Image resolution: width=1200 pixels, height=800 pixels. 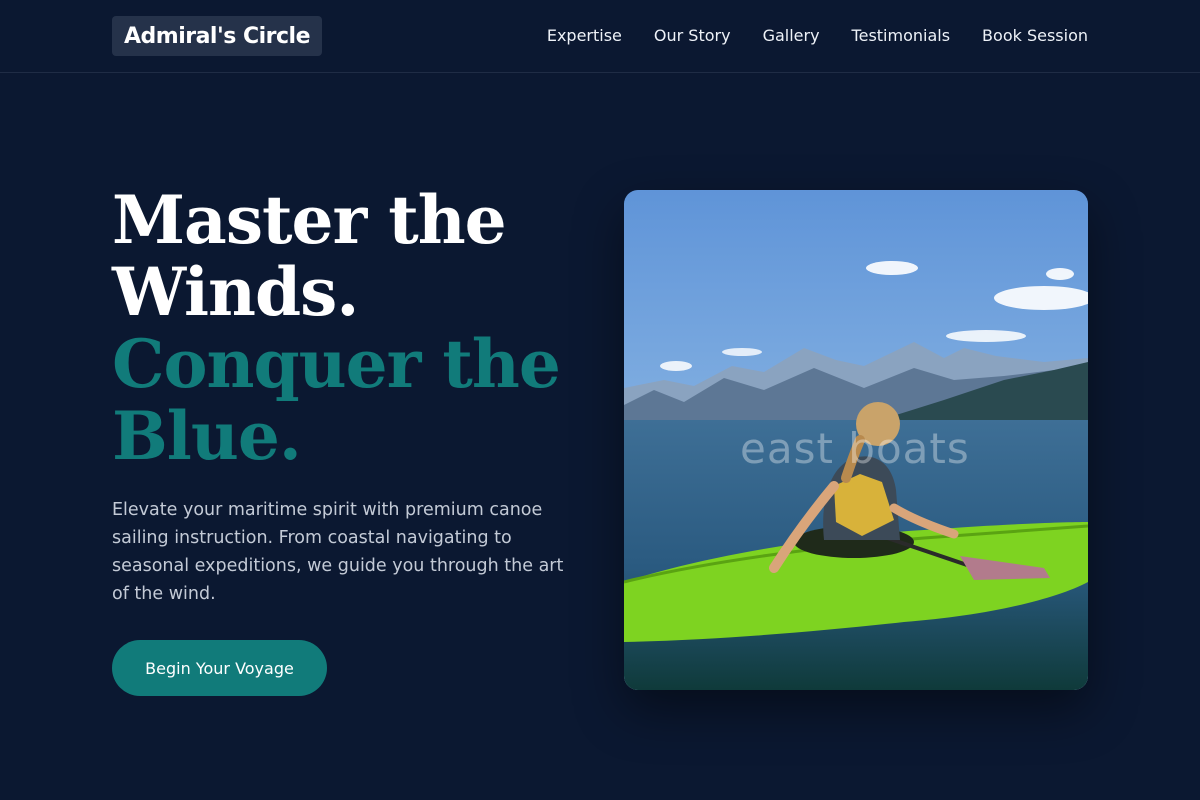 What do you see at coordinates (336, 364) in the screenshot?
I see `headline-line-3: Conquer the` at bounding box center [336, 364].